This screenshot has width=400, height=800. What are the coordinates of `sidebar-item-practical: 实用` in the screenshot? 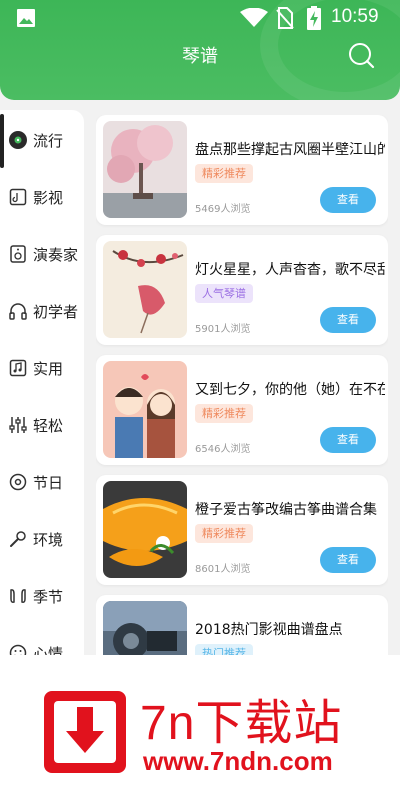 It's located at (42, 368).